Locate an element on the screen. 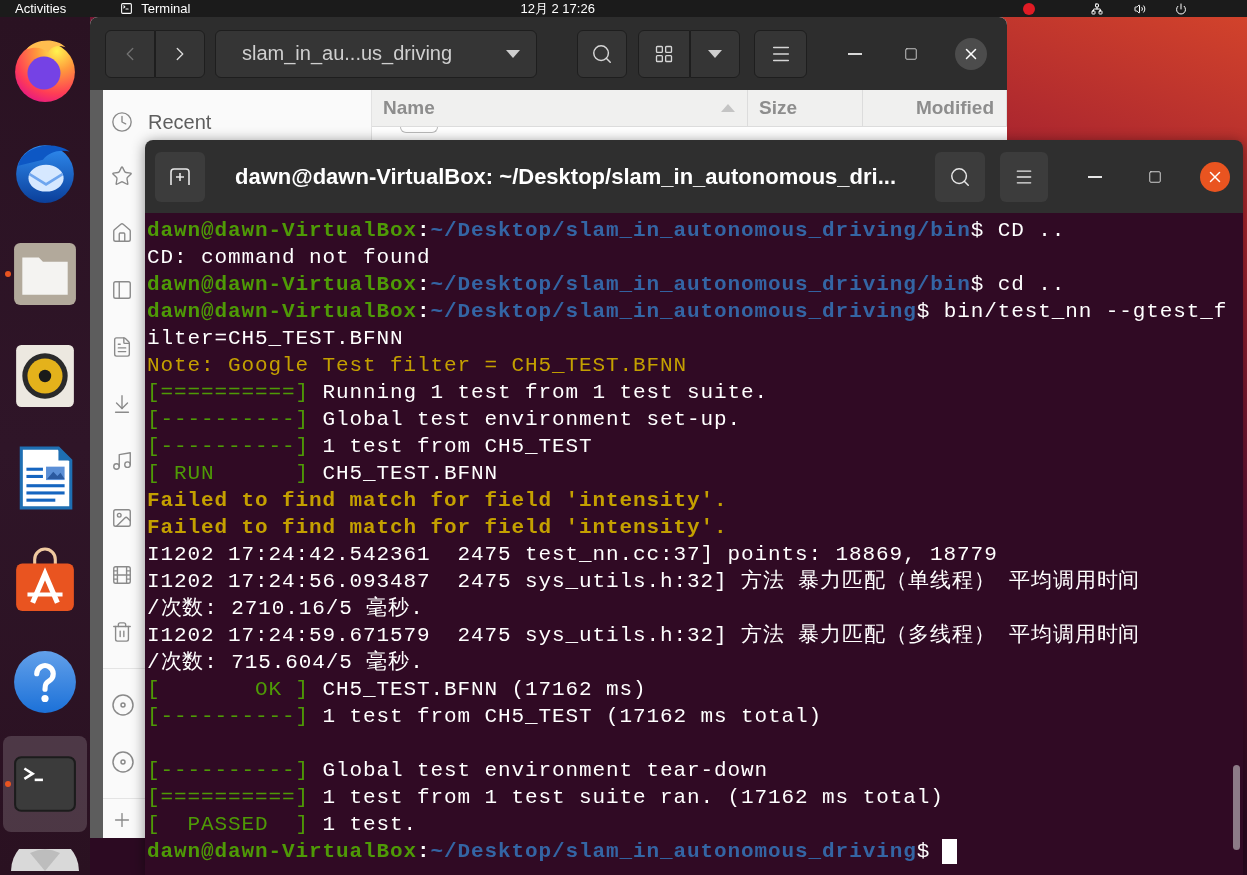 The height and width of the screenshot is (875, 1247). column-label: Modified is located at coordinates (954, 108).